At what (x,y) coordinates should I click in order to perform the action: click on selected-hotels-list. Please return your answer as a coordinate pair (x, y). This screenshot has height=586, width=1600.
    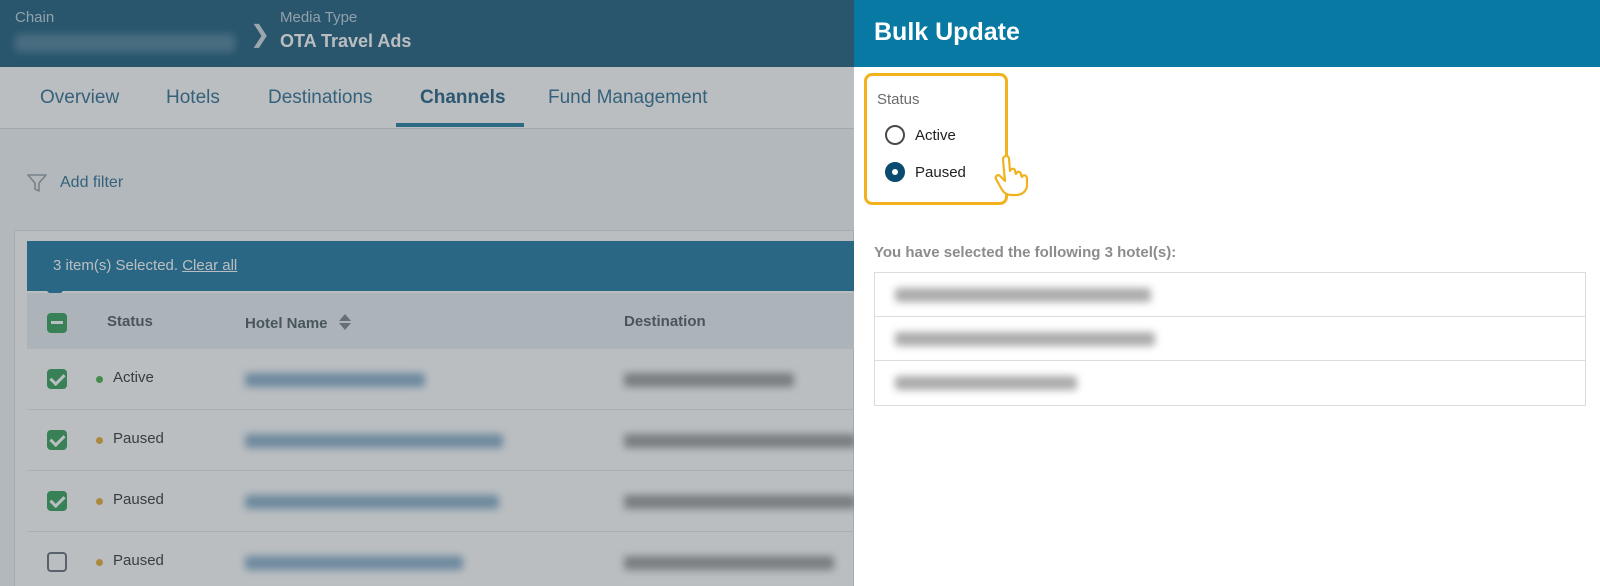
    Looking at the image, I should click on (1230, 339).